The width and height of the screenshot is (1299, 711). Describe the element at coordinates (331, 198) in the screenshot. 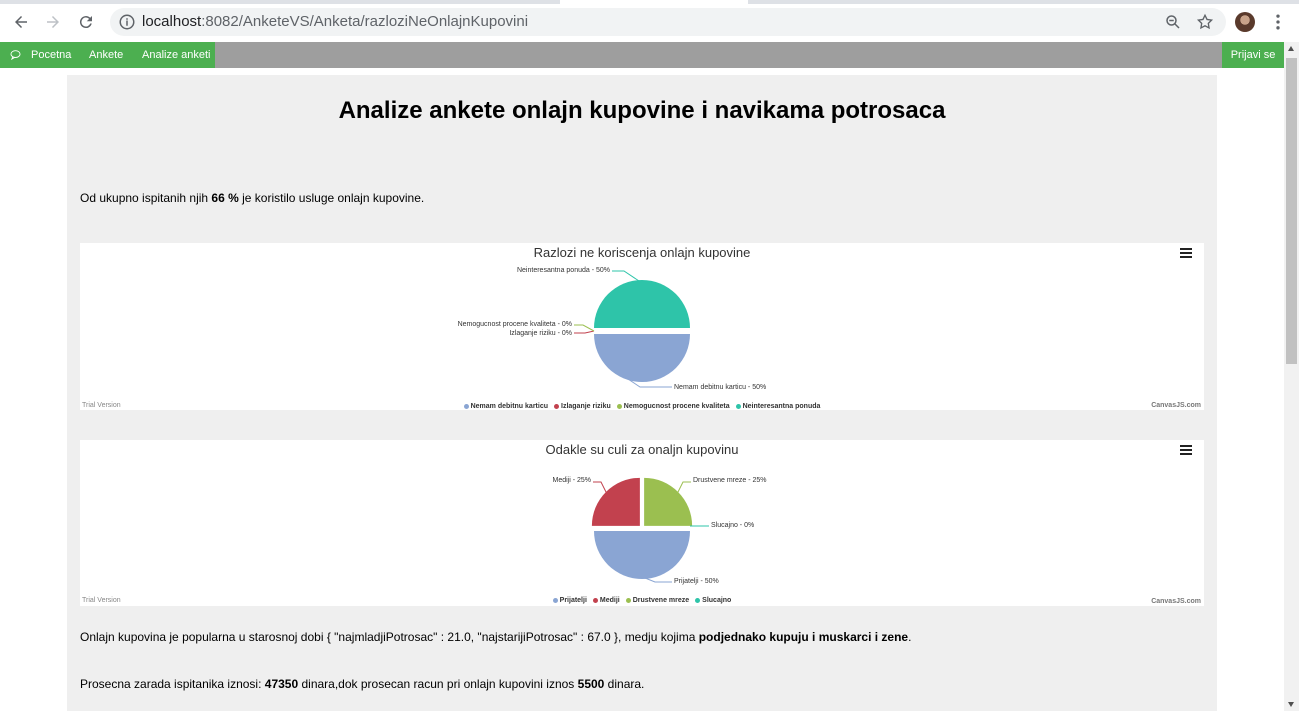

I see `summary-post: je koristilo usluge onlajn kupovine.` at that location.